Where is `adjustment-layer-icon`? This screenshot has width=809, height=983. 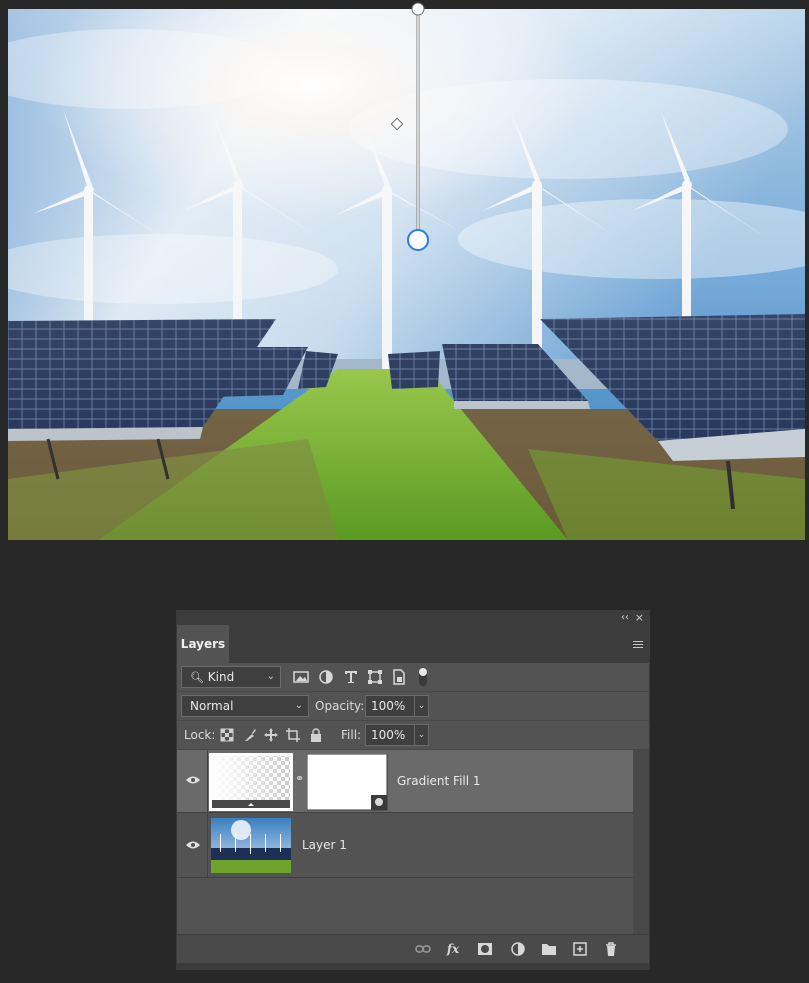 adjustment-layer-icon is located at coordinates (518, 949).